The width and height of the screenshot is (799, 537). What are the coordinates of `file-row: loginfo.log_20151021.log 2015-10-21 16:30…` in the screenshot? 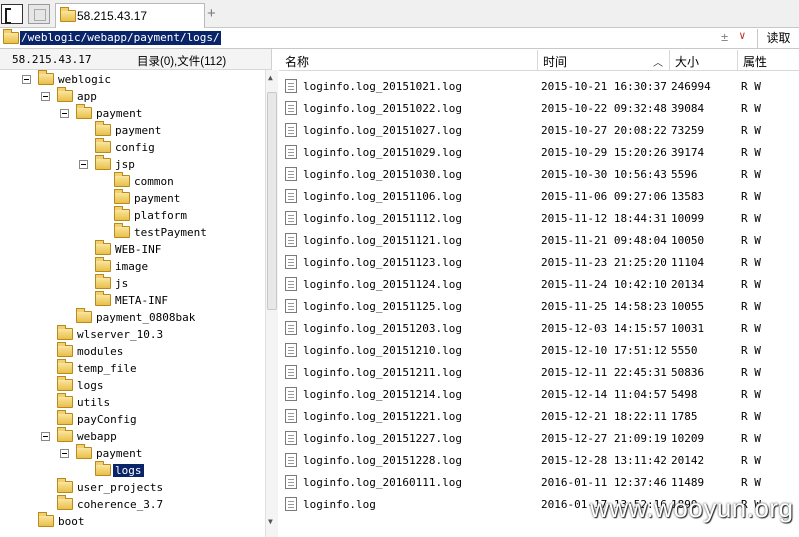 It's located at (539, 85).